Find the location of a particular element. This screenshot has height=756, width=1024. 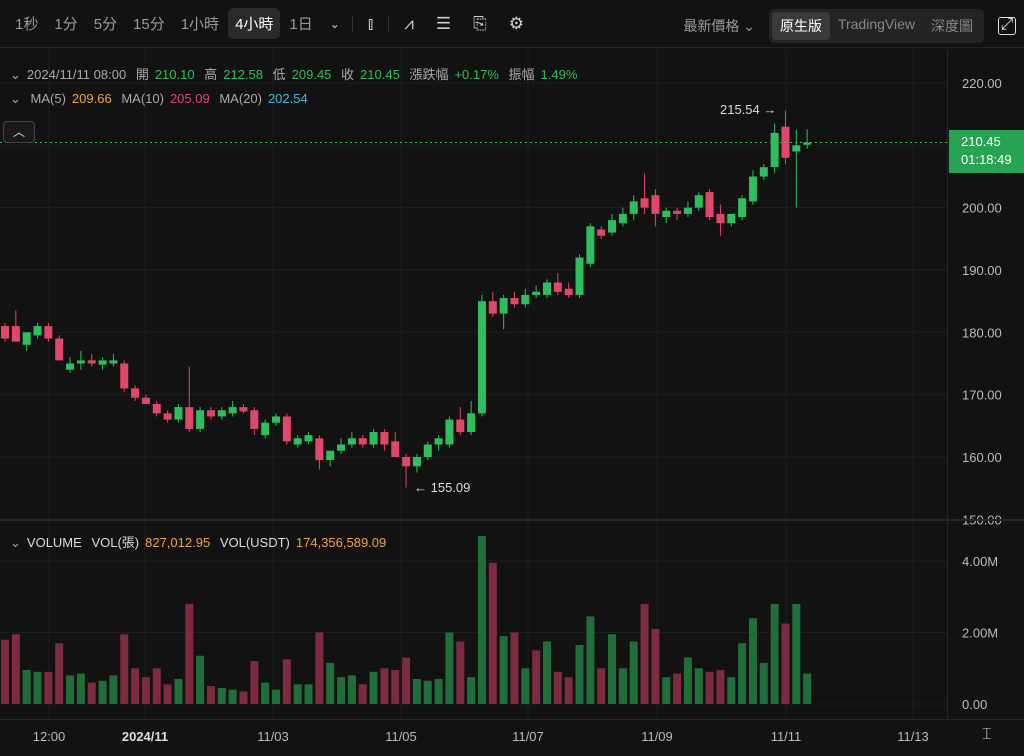

timeframe-1h: 1小時 is located at coordinates (200, 23).